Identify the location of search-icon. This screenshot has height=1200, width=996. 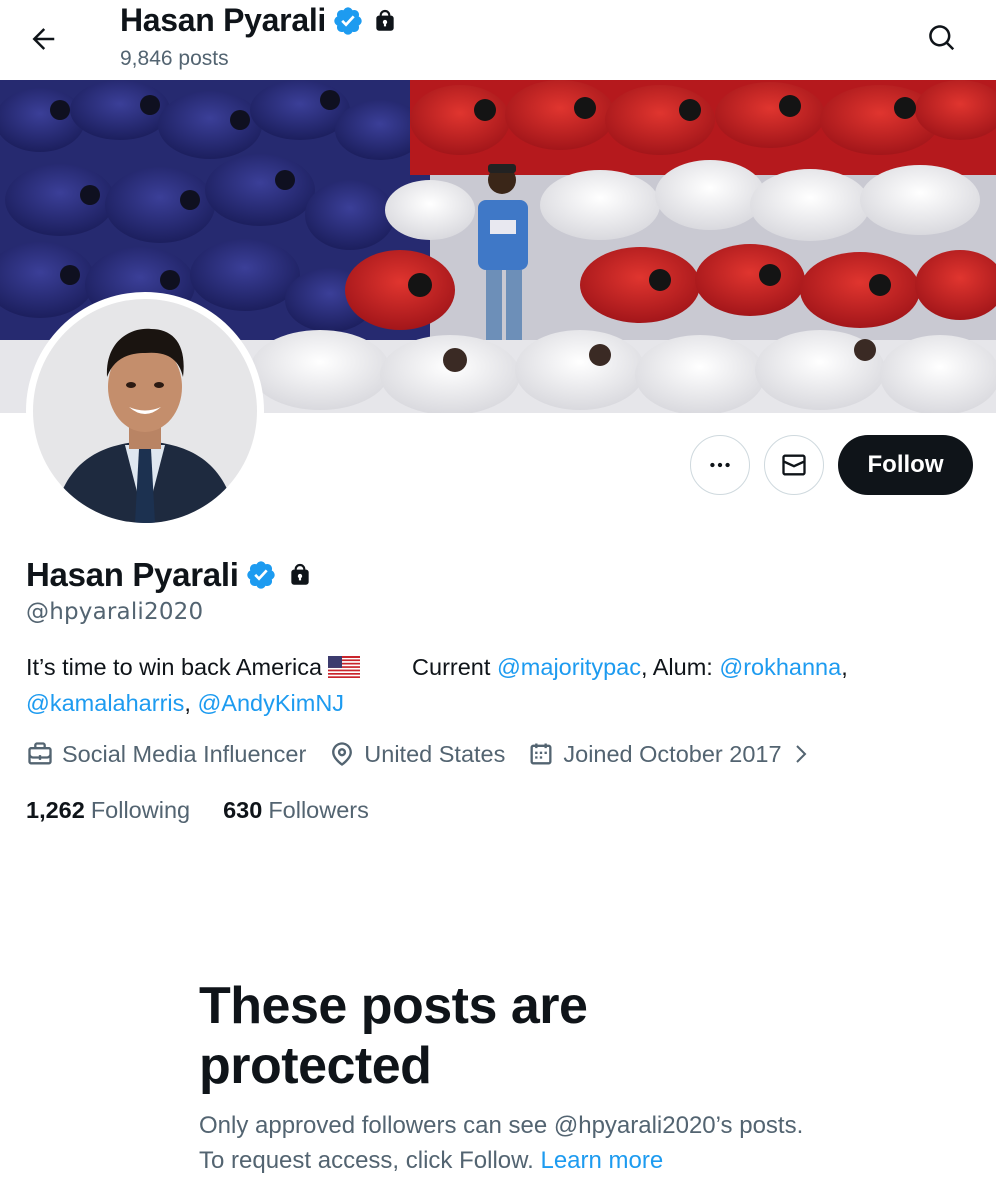
(942, 38).